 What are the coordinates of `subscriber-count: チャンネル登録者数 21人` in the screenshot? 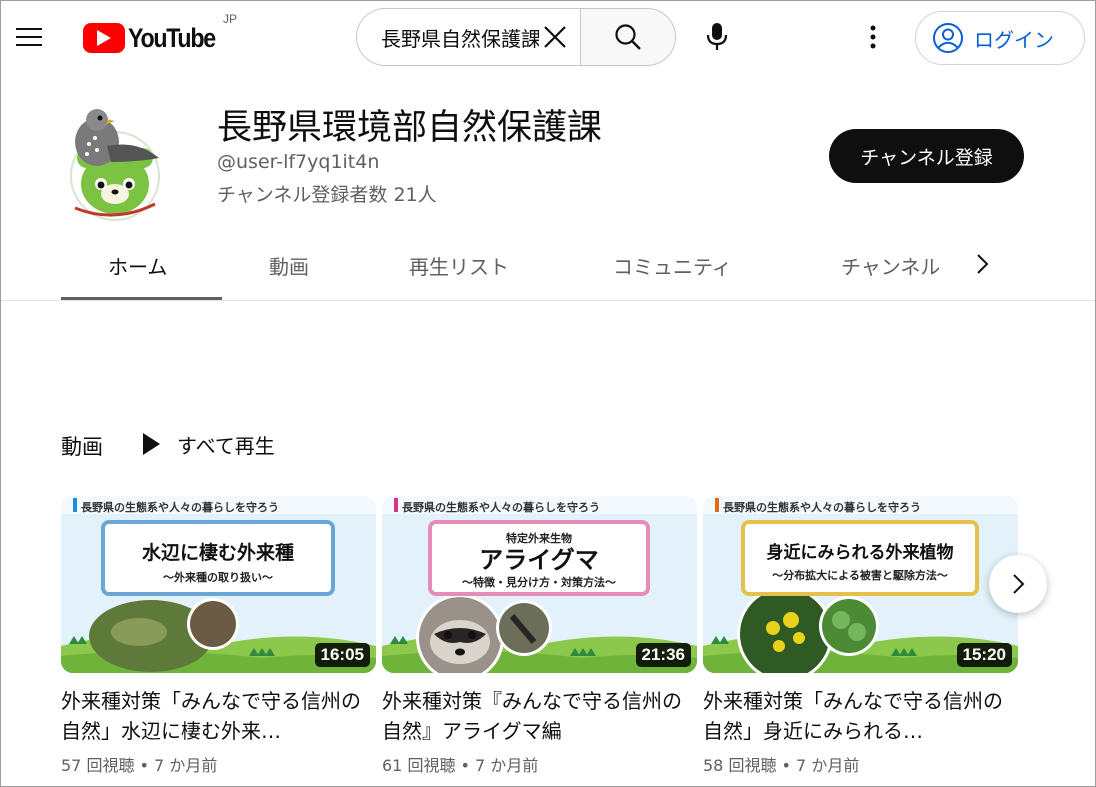 It's located at (327, 195).